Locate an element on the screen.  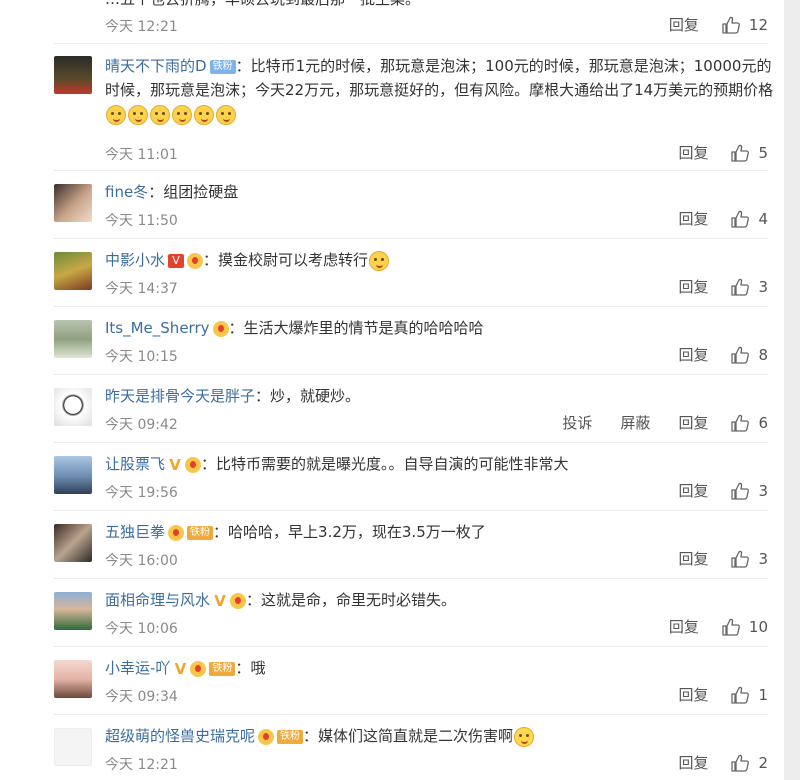
like-button: 6 is located at coordinates (749, 423).